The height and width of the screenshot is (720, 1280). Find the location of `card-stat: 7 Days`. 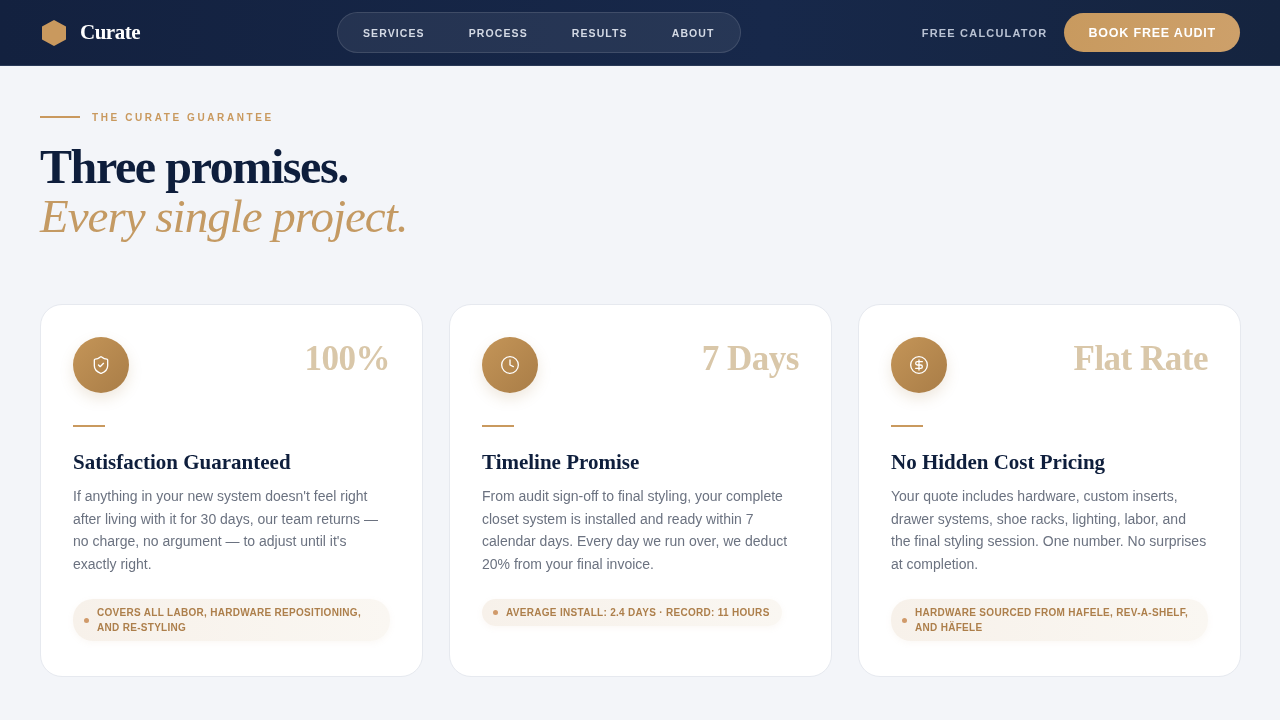

card-stat: 7 Days is located at coordinates (750, 359).